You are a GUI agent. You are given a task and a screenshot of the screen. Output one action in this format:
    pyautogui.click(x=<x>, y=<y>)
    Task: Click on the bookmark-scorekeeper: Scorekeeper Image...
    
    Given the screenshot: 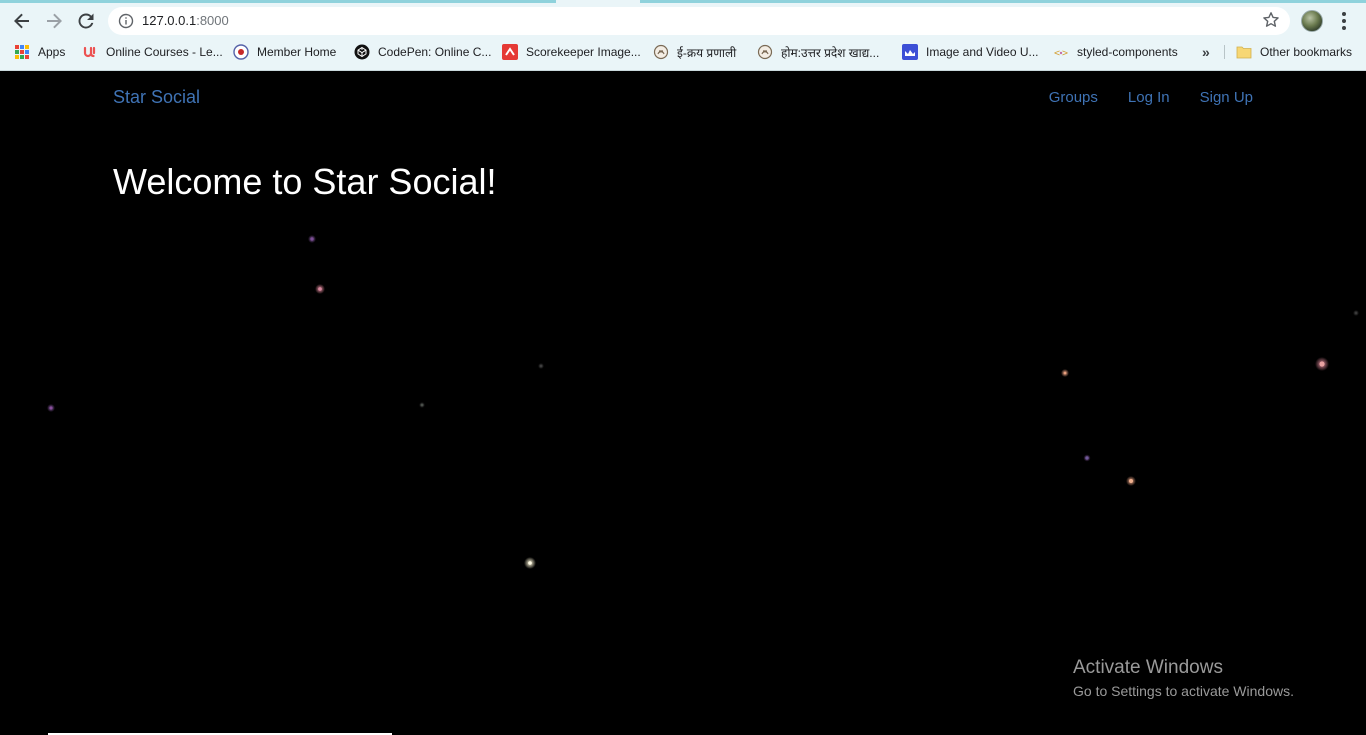 What is the action you would take?
    pyautogui.click(x=571, y=52)
    